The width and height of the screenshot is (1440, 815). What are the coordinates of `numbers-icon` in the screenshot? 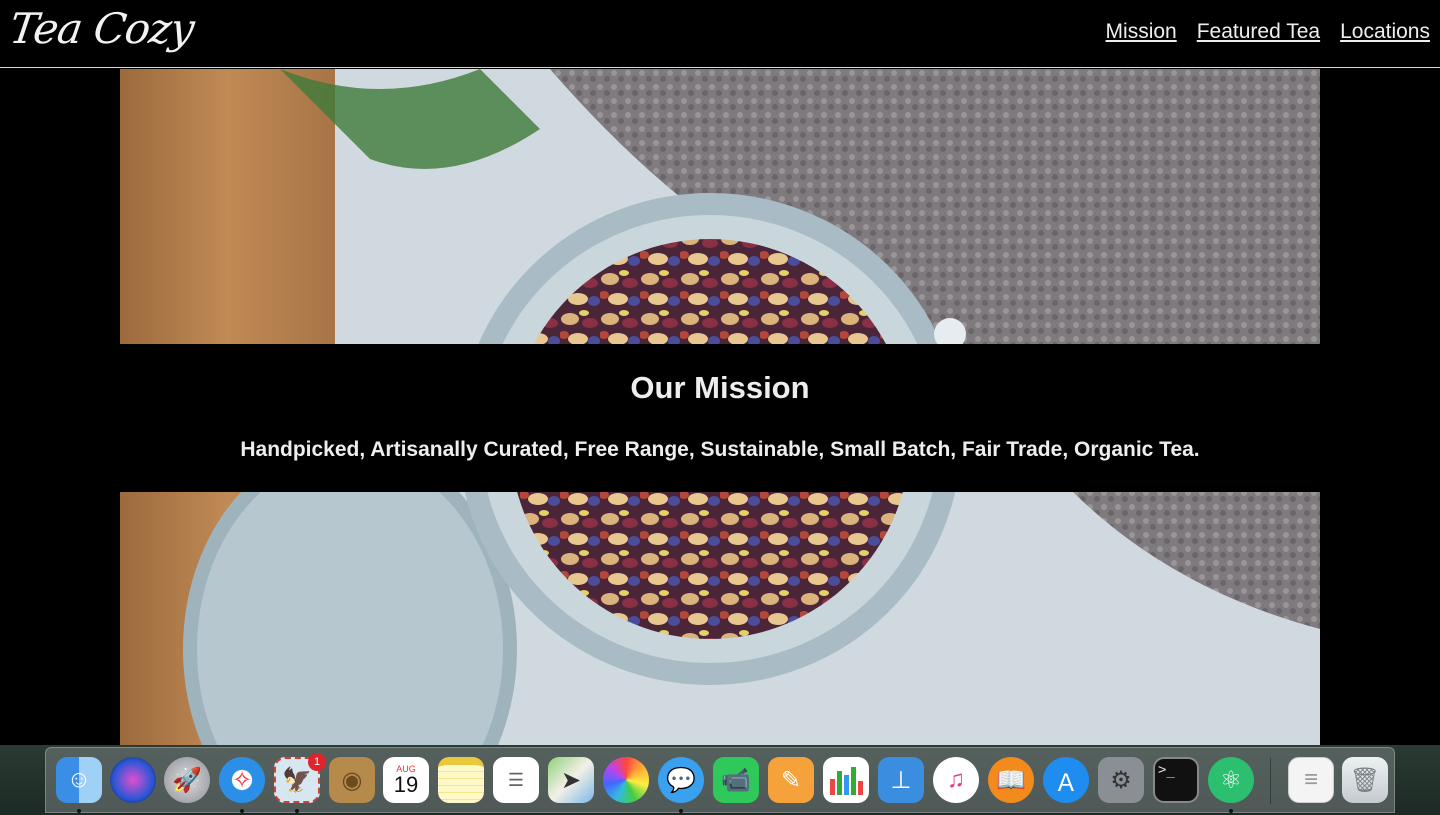 It's located at (846, 780).